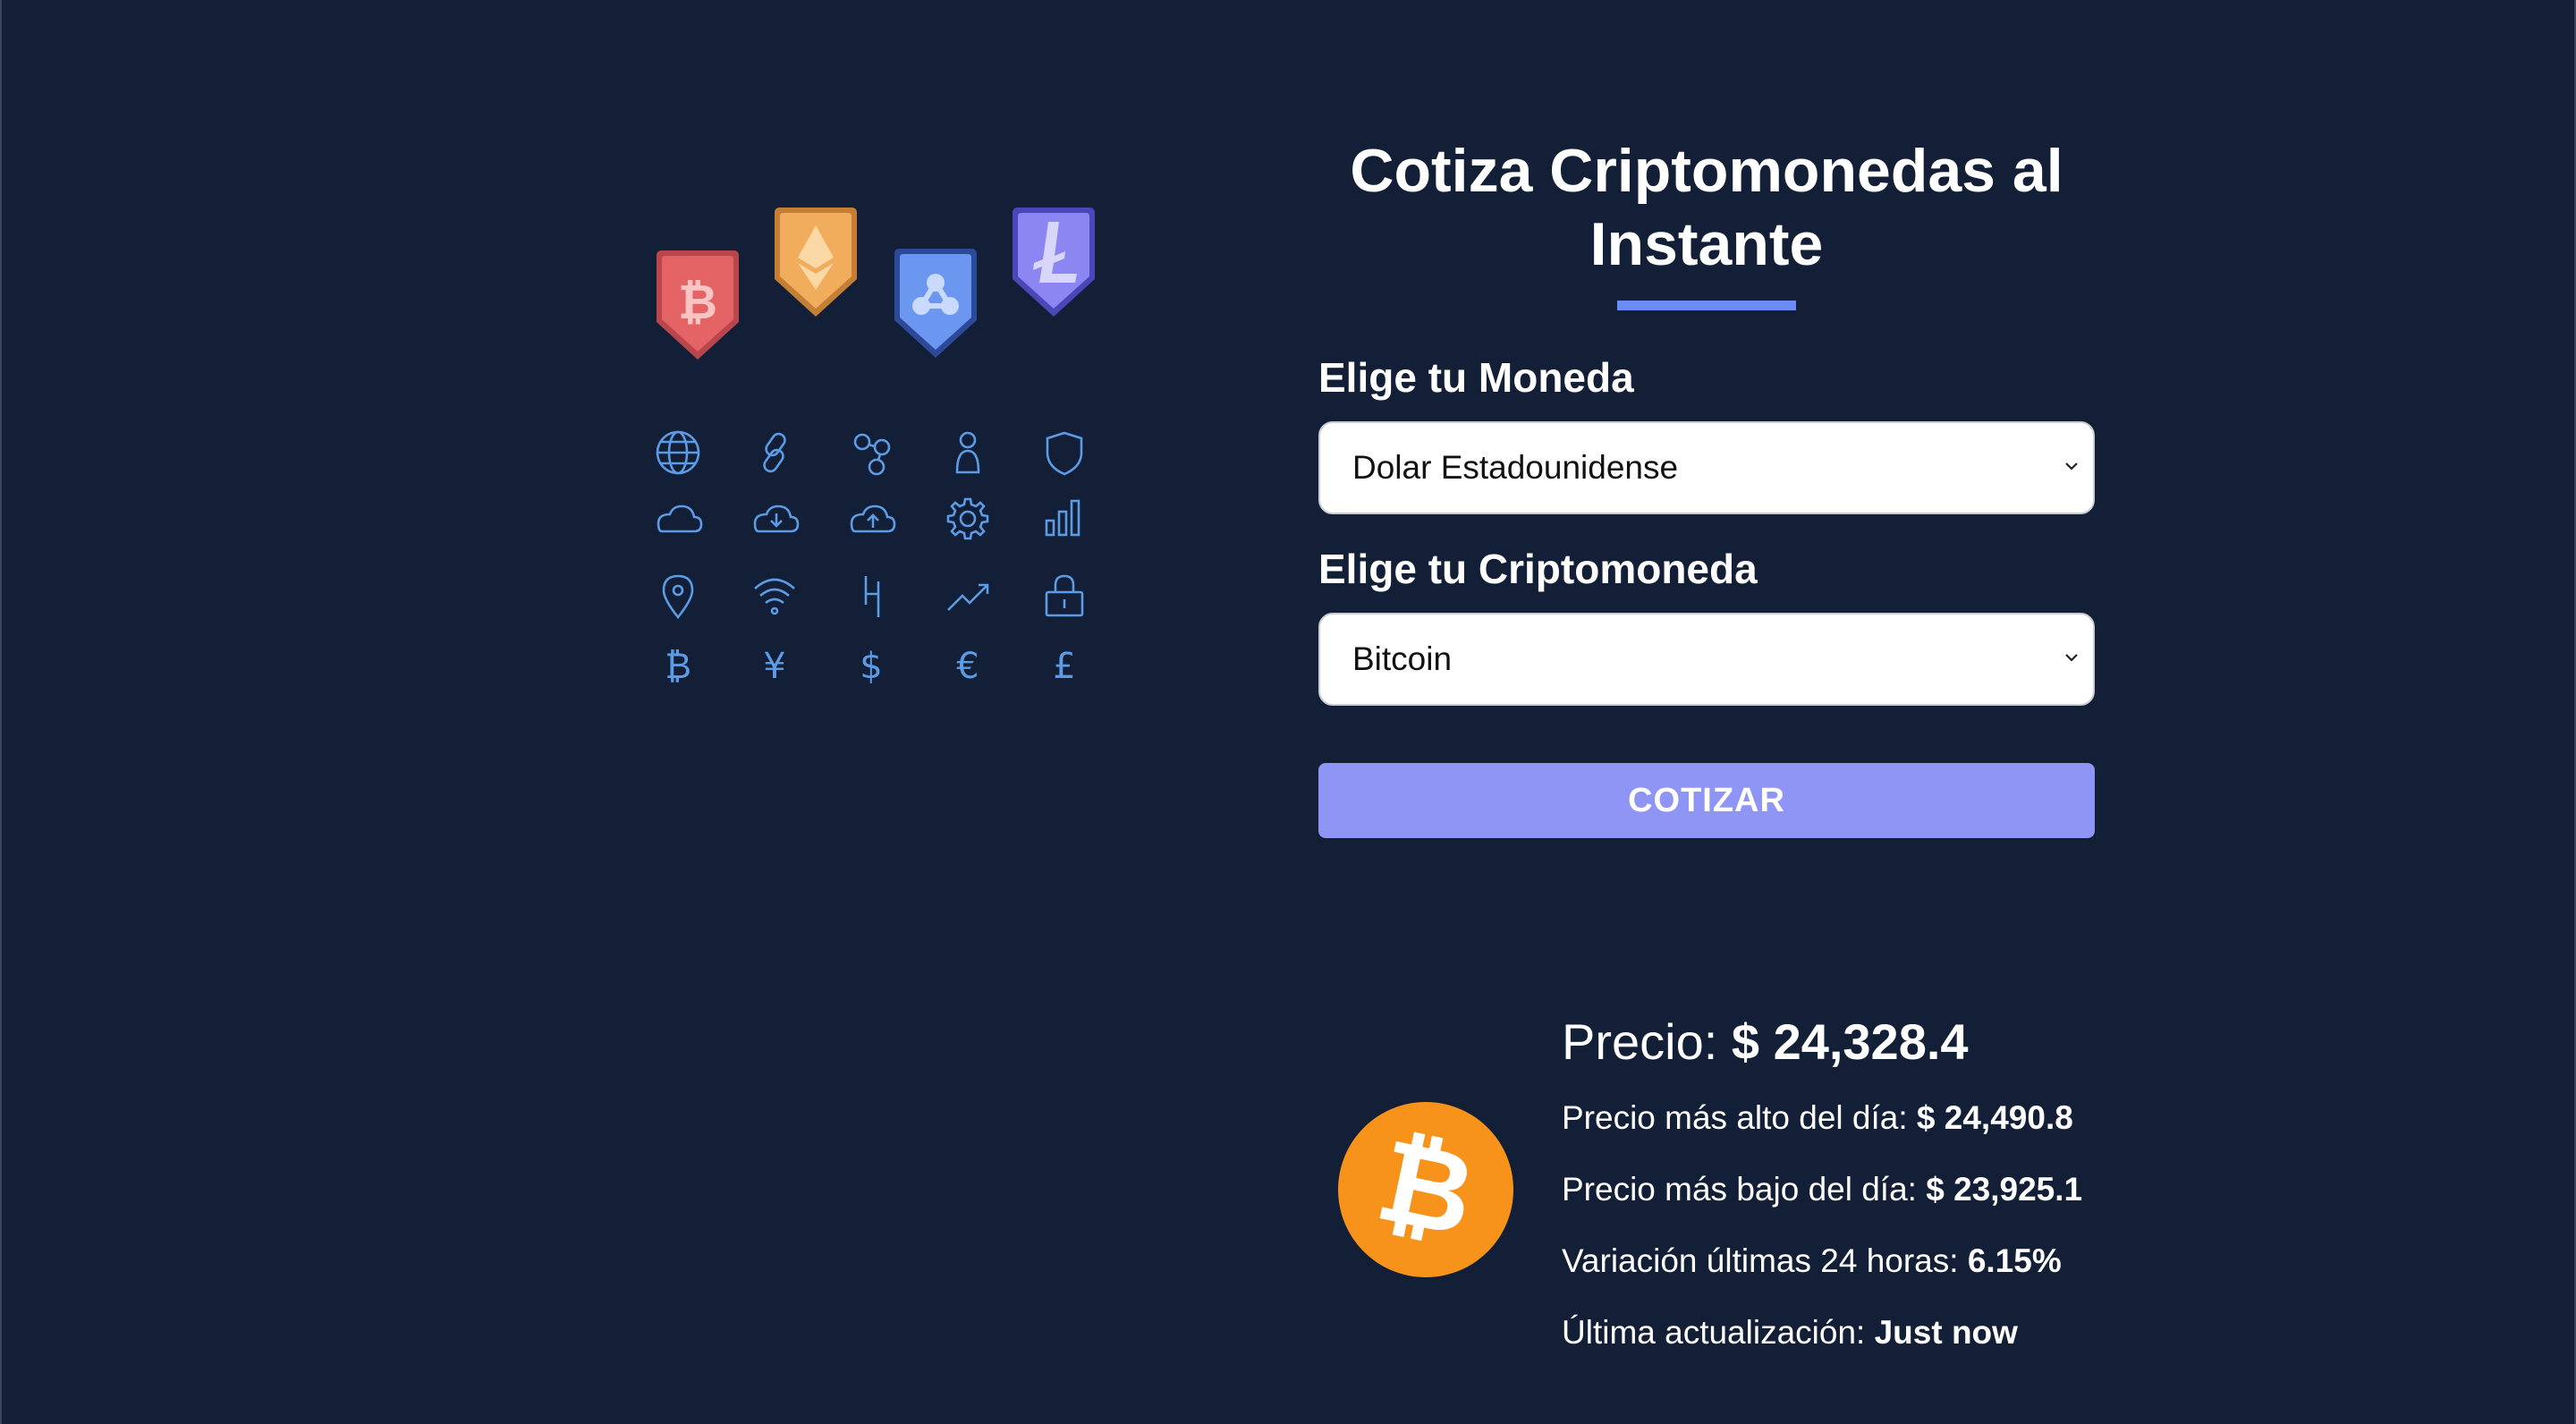 Image resolution: width=2576 pixels, height=1424 pixels. What do you see at coordinates (1064, 596) in the screenshot?
I see `lock-icon` at bounding box center [1064, 596].